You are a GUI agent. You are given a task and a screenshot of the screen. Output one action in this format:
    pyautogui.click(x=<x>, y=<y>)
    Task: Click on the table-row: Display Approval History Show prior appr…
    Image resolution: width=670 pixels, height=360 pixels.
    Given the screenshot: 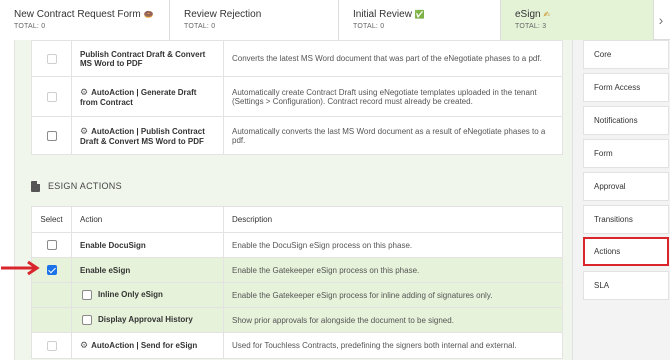 What is the action you would take?
    pyautogui.click(x=297, y=320)
    